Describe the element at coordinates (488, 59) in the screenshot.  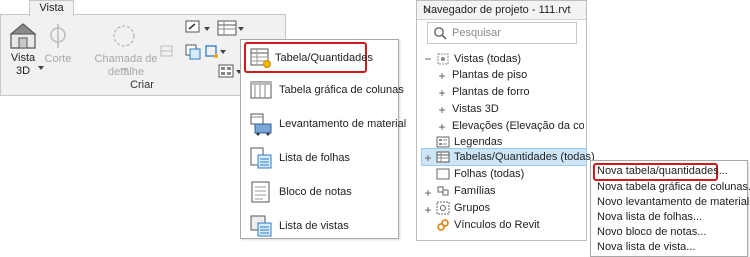
I see `tree-item-label: Vistas (todas)` at that location.